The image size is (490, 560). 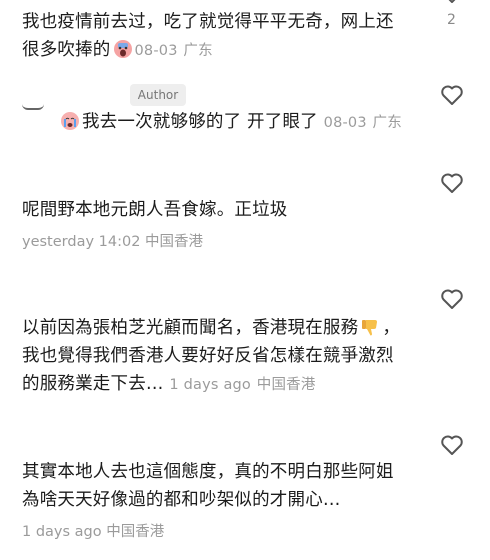 I want to click on comment-text: 呢間野本地元朗人吾食嫁。正垃圾, so click(x=155, y=210).